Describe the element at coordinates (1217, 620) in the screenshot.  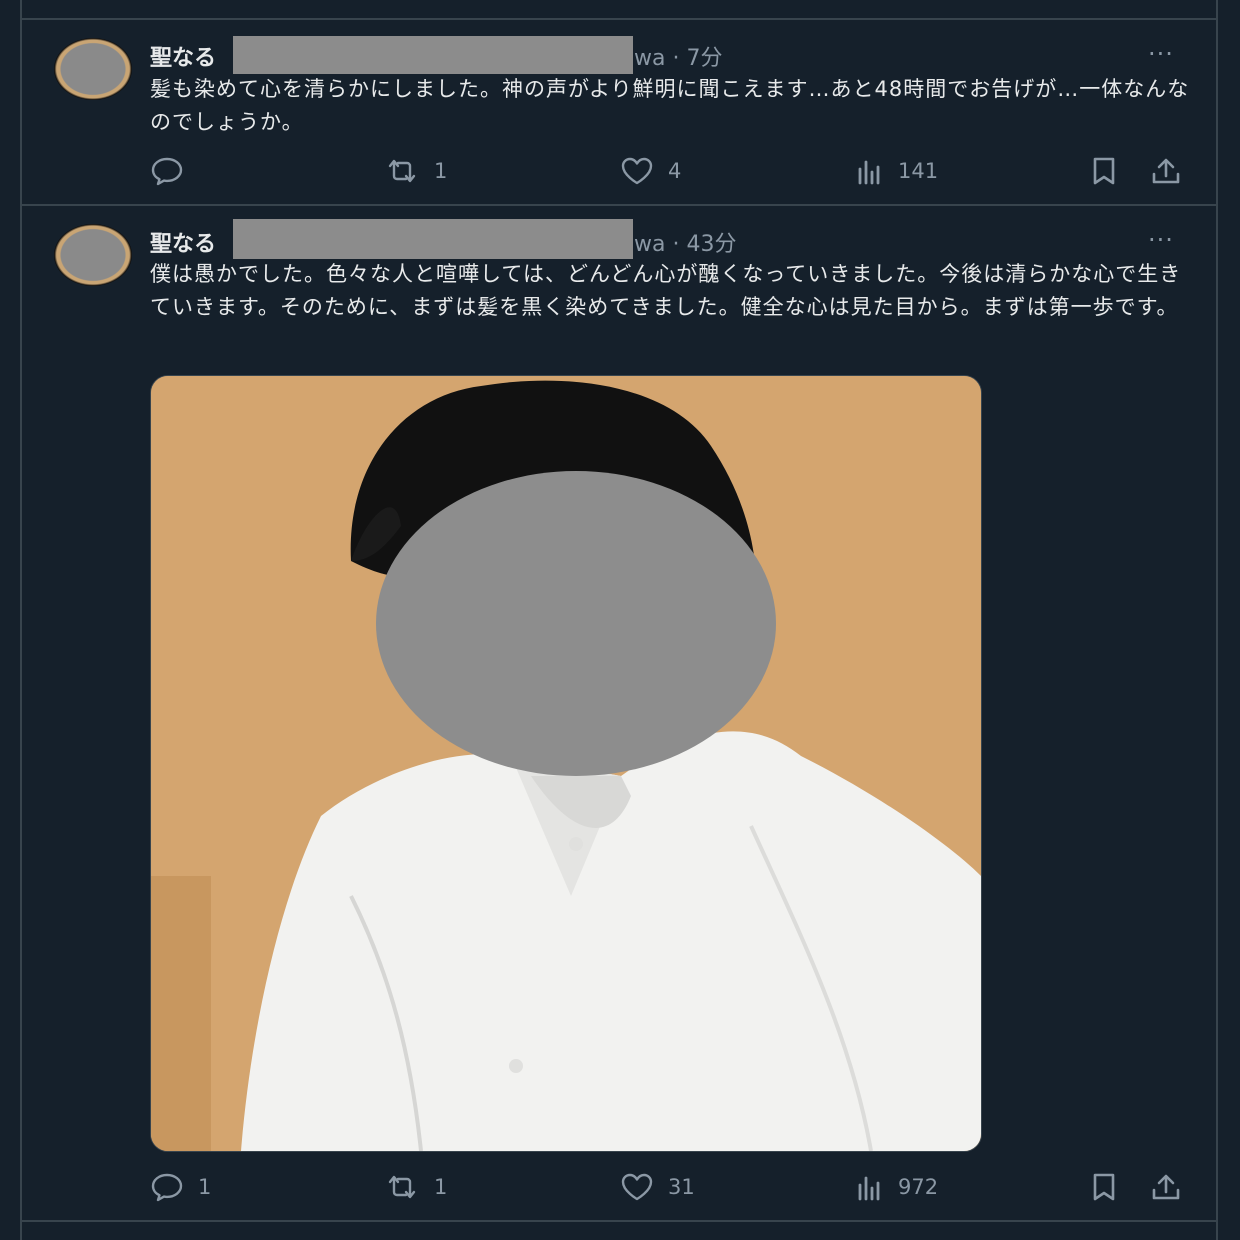
I see `timeline-border-right` at that location.